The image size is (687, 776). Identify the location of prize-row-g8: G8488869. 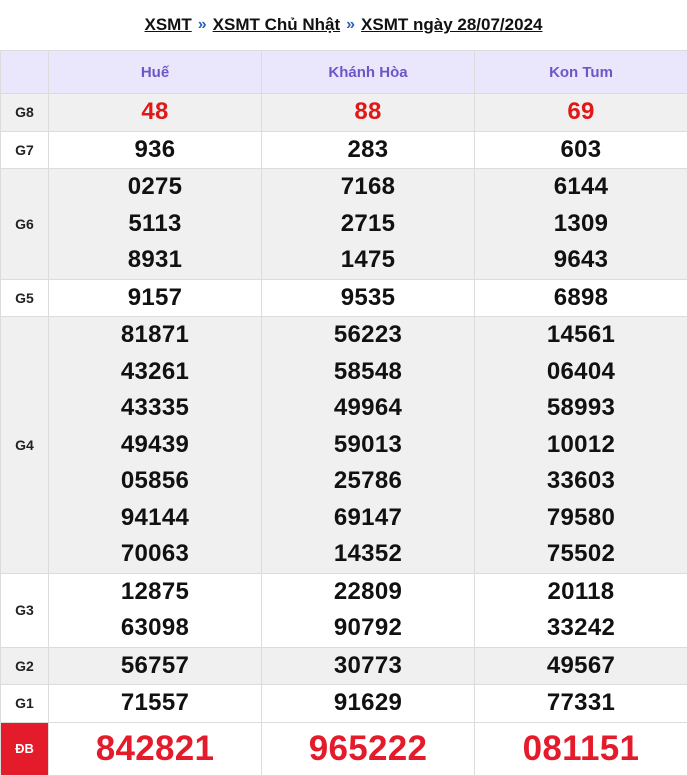
(344, 113).